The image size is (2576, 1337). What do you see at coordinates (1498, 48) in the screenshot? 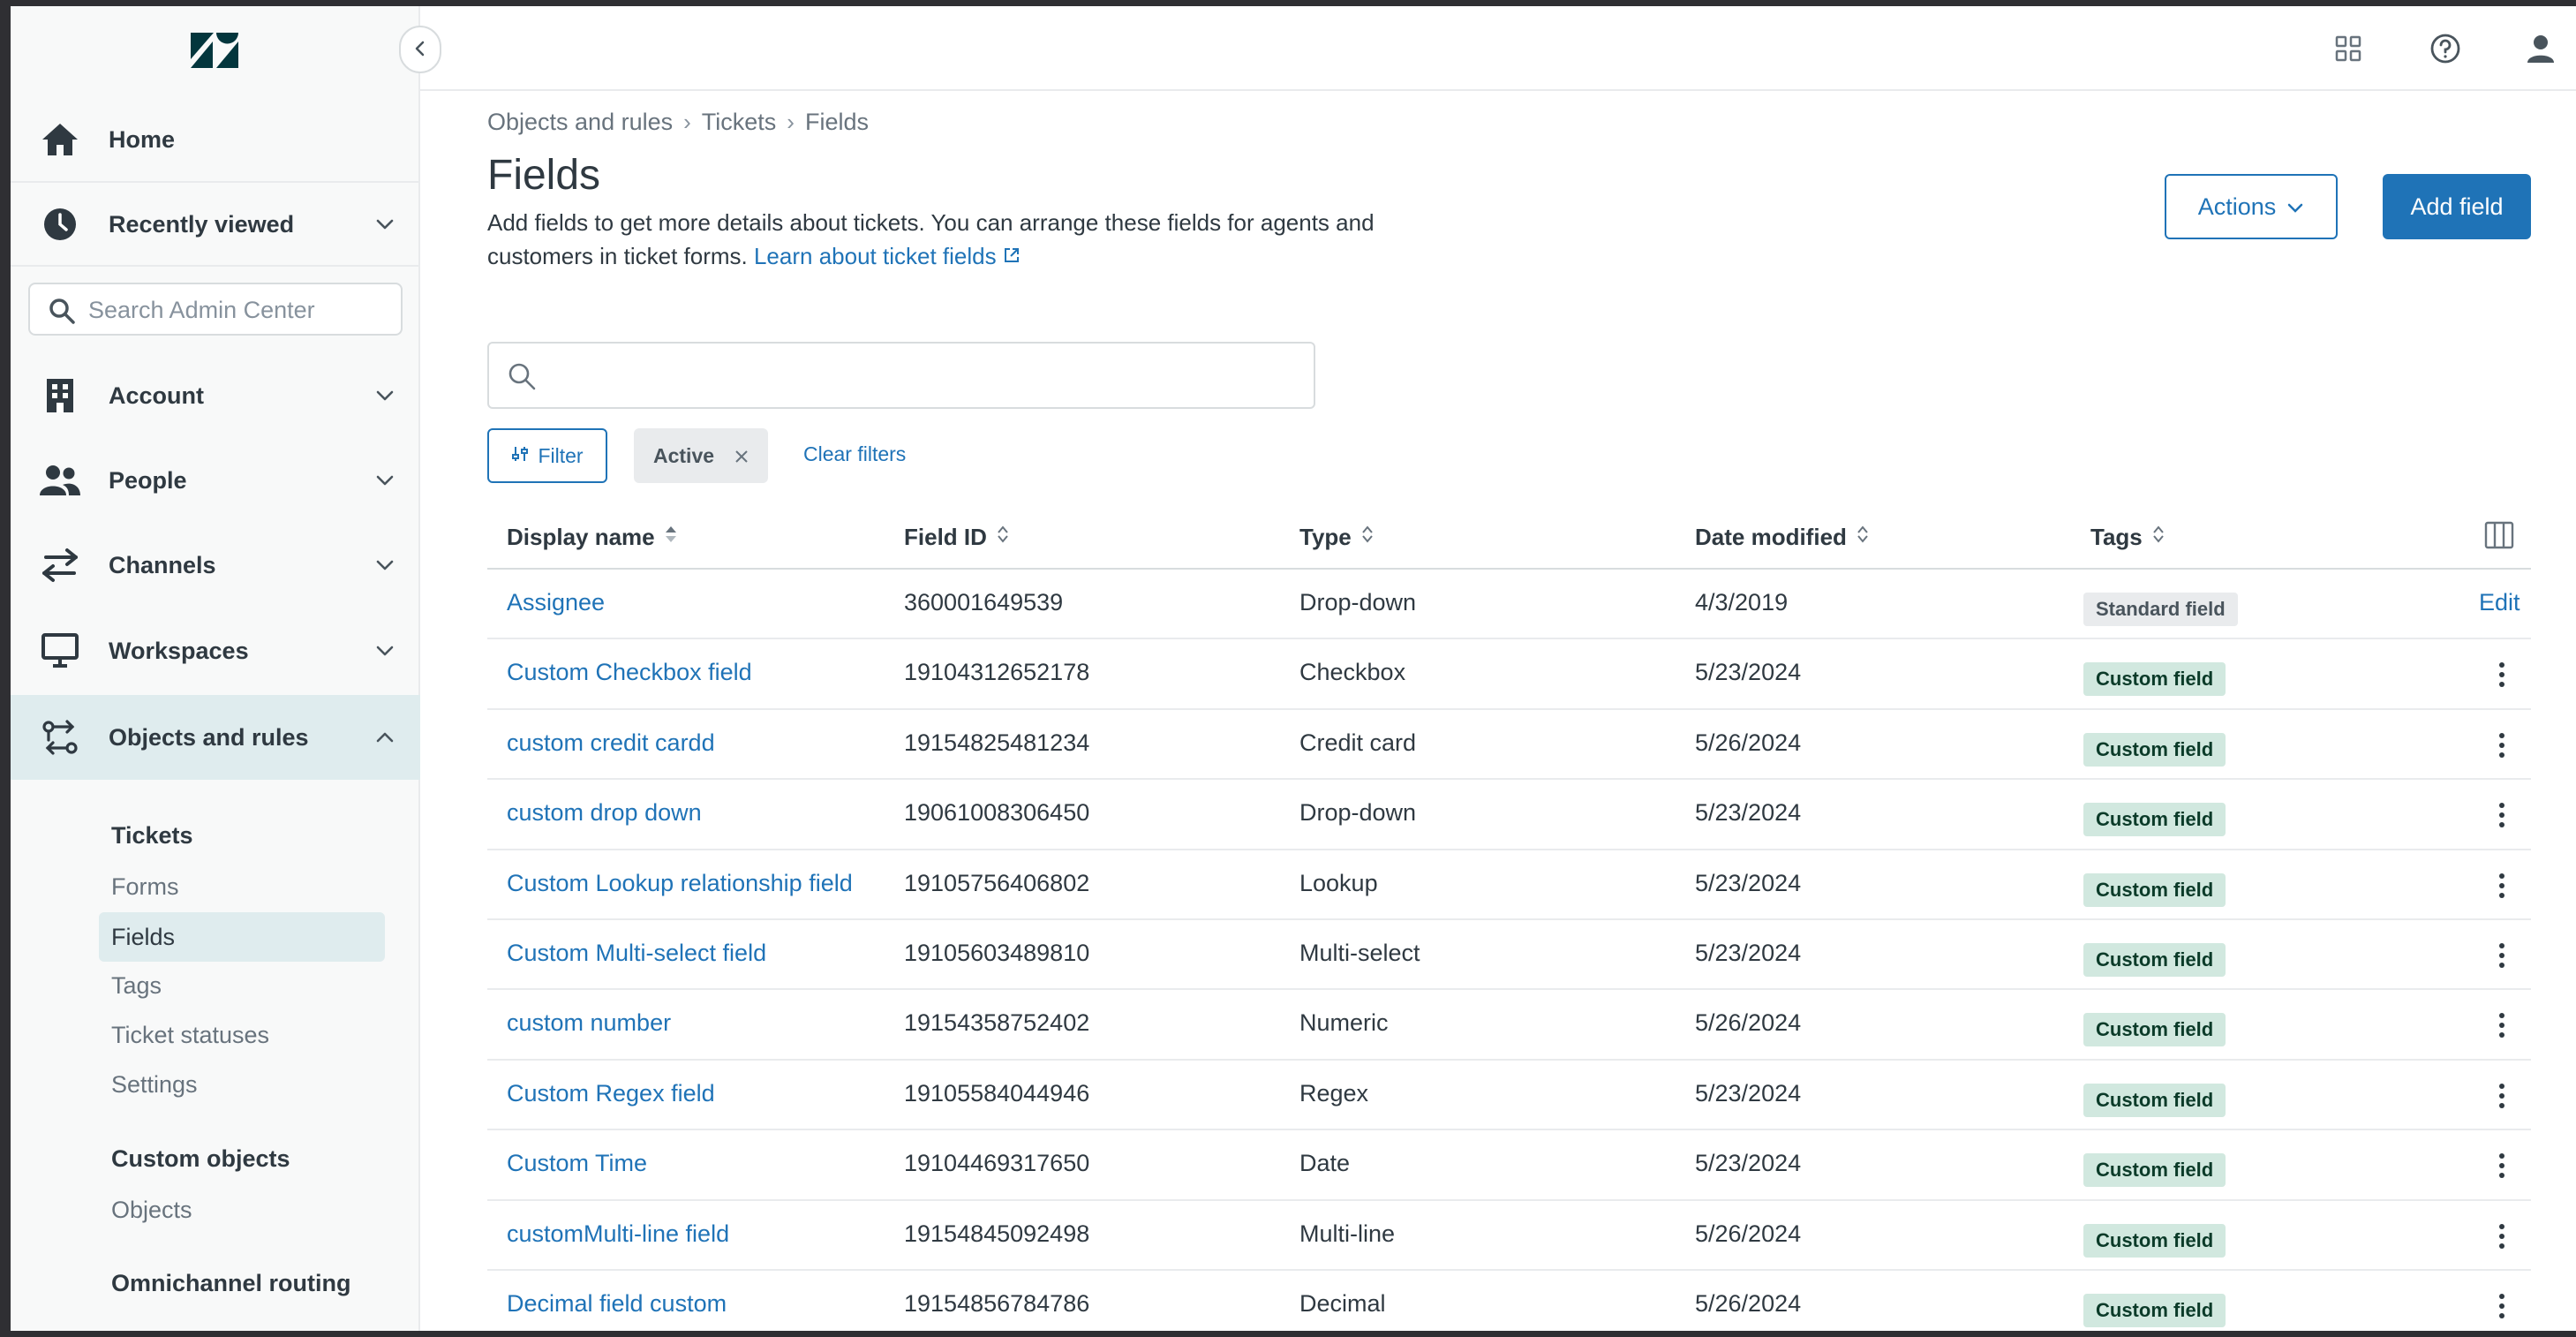
I see `top-bar` at bounding box center [1498, 48].